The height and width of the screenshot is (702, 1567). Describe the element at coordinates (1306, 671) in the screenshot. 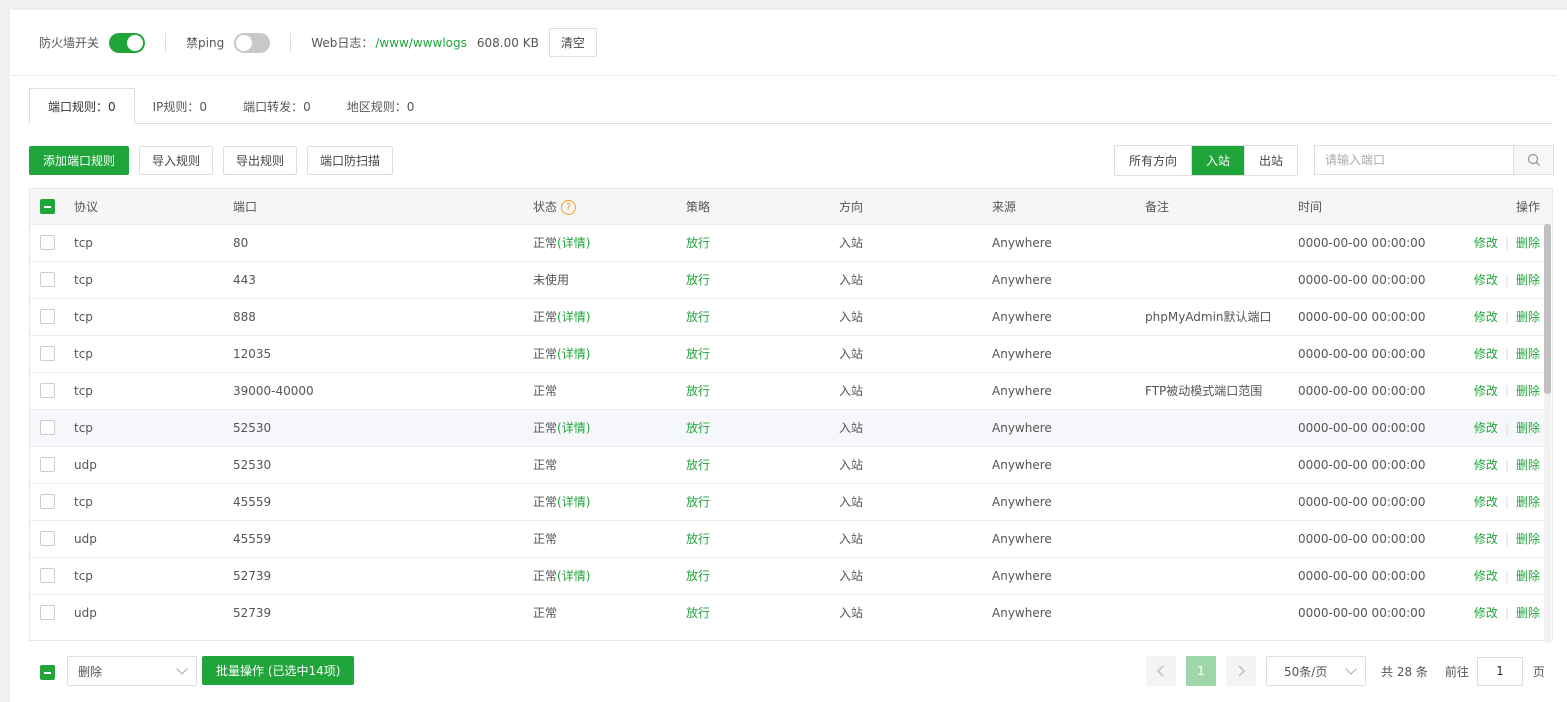

I see `page-size-value: 50条/页` at that location.